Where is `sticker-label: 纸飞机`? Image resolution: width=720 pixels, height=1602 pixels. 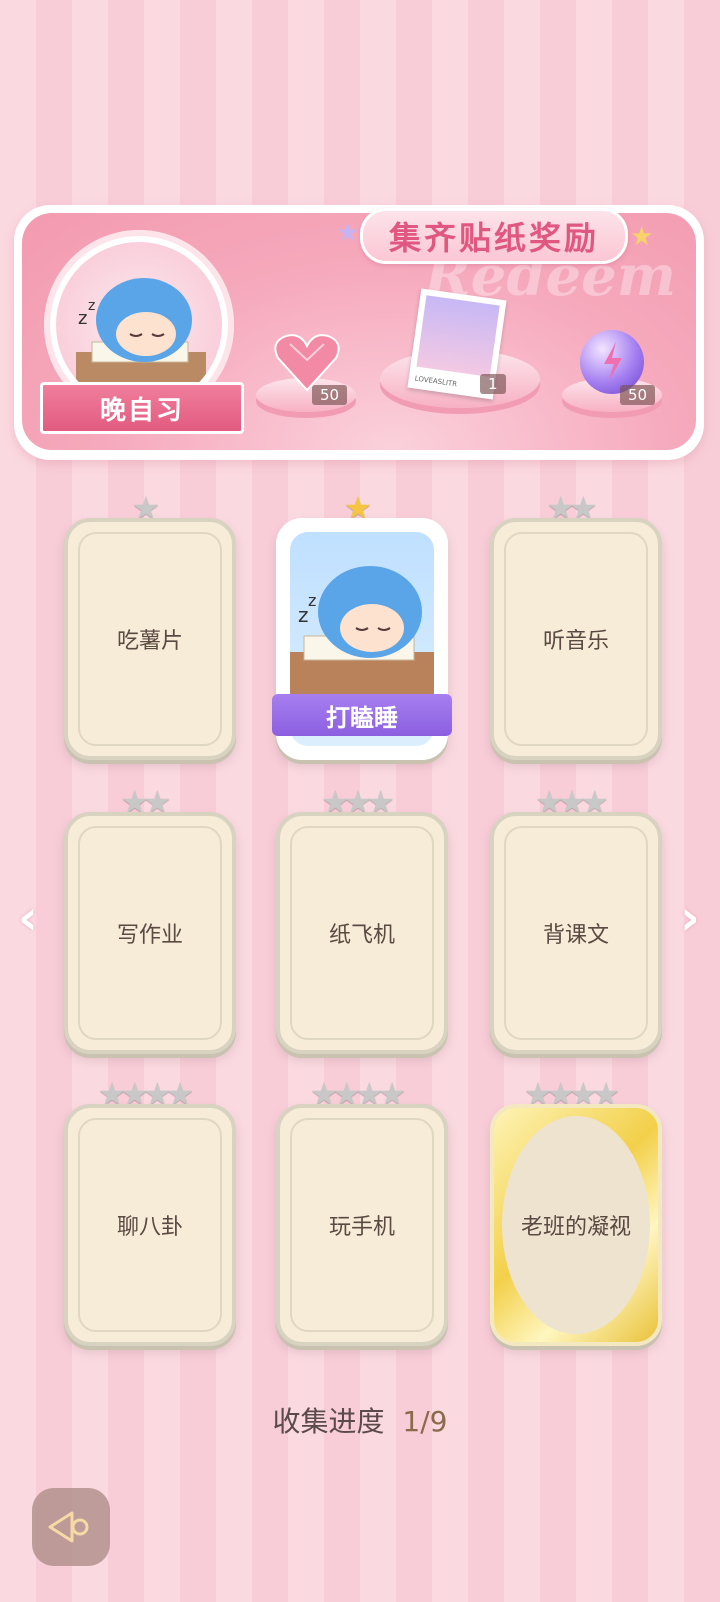
sticker-label: 纸飞机 is located at coordinates (361, 935).